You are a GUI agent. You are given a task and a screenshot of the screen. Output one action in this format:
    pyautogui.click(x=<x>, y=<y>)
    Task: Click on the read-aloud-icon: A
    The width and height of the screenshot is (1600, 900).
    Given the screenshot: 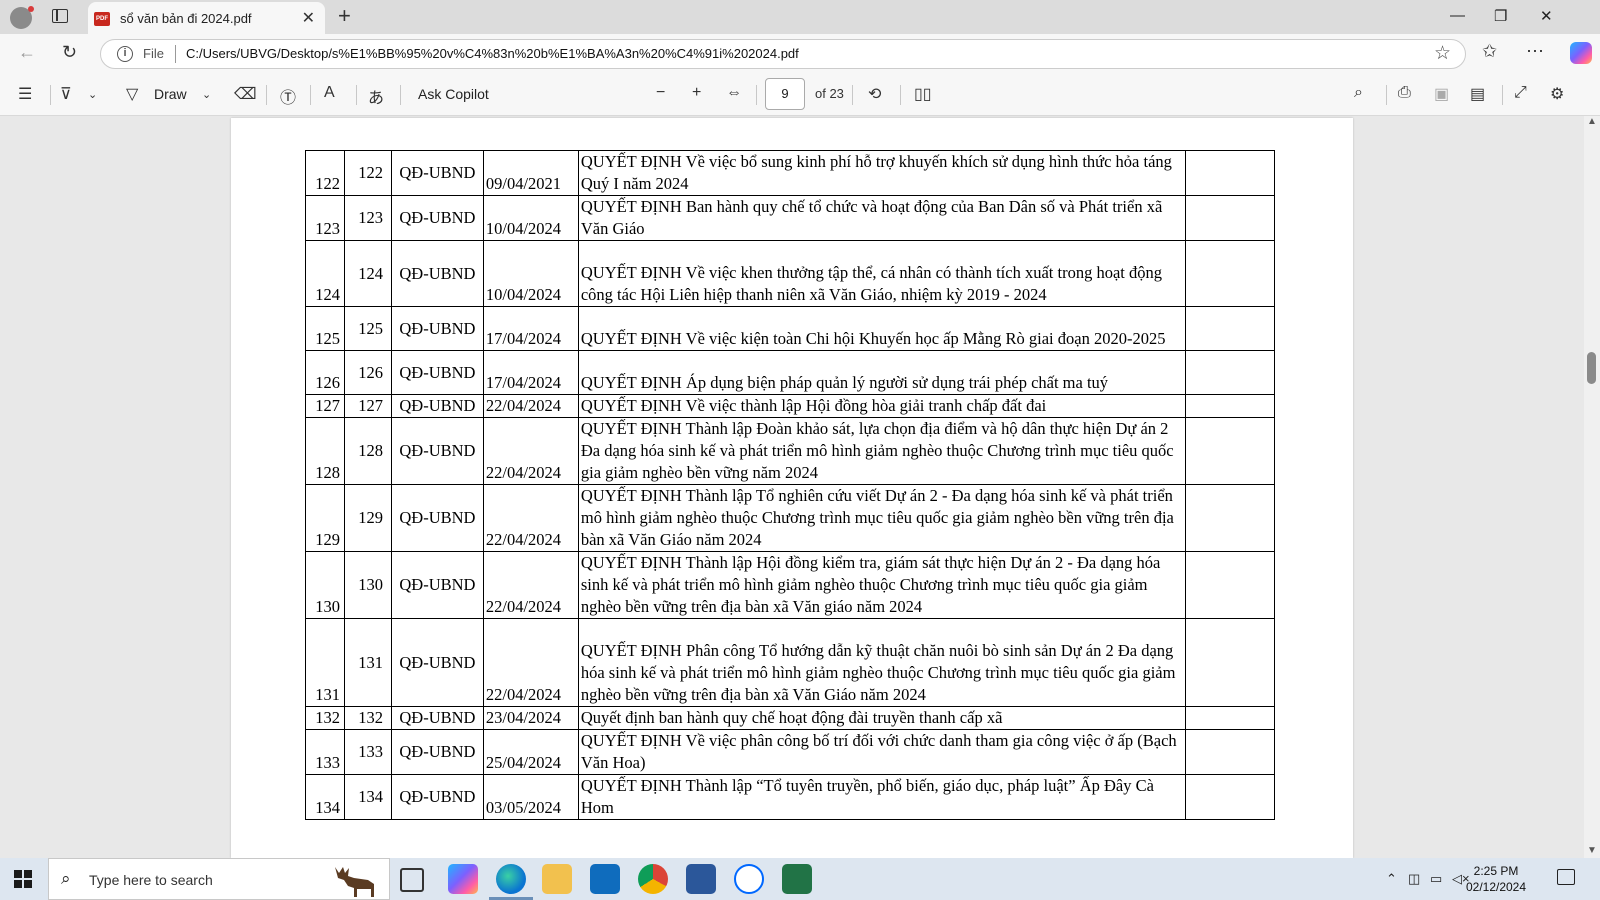 What is the action you would take?
    pyautogui.click(x=329, y=93)
    